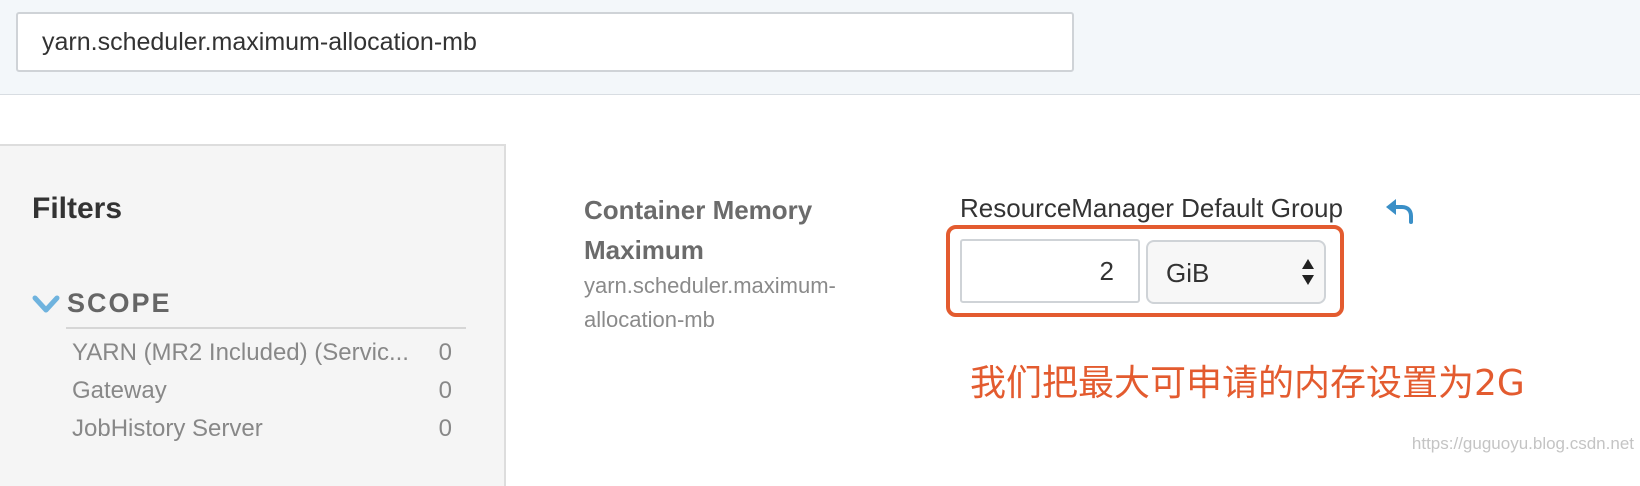 This screenshot has width=1640, height=486. I want to click on chevron-down-icon, so click(46, 304).